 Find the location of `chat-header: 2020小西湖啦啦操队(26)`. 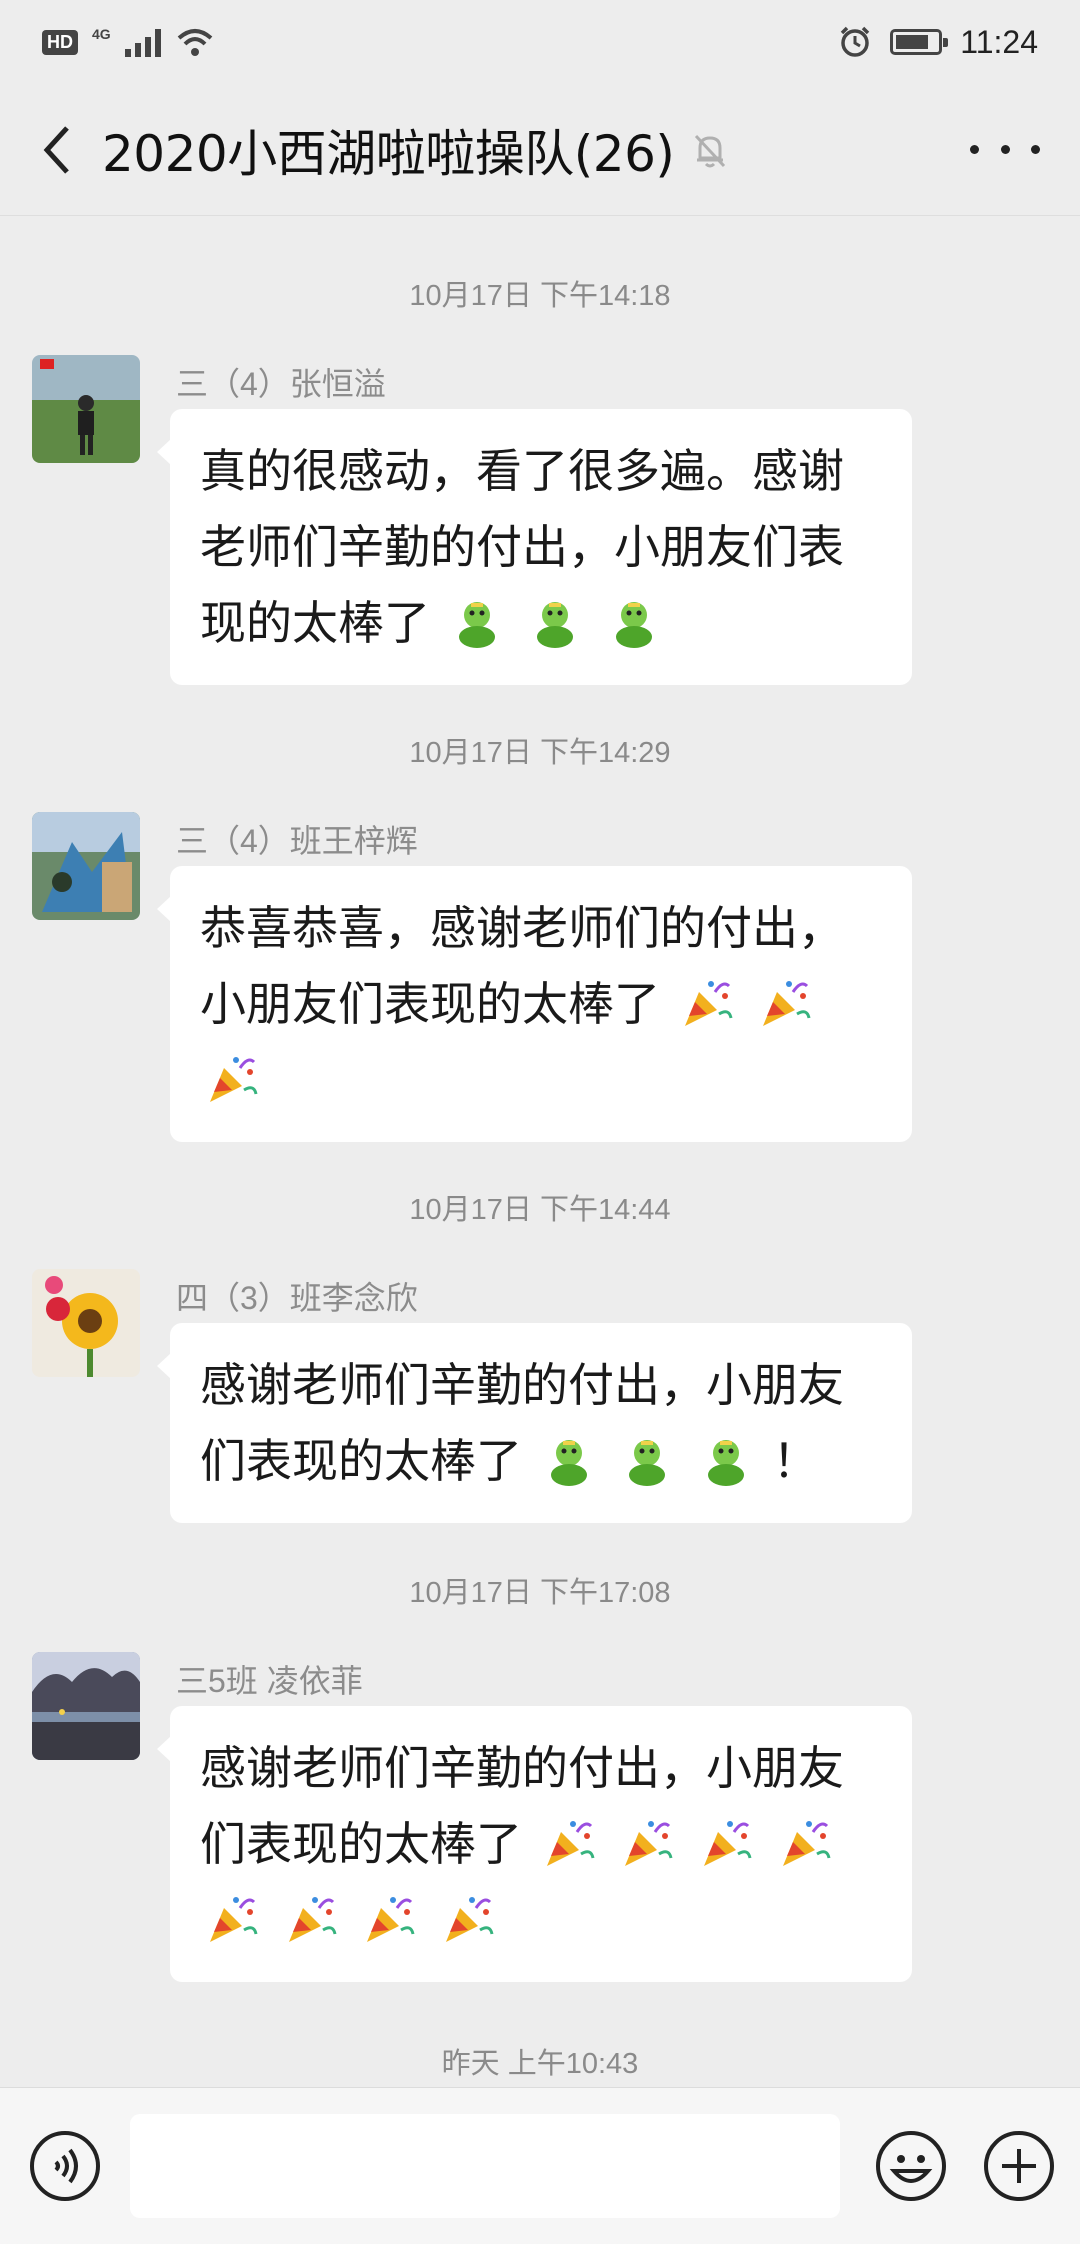

chat-header: 2020小西湖啦啦操队(26) is located at coordinates (540, 150).